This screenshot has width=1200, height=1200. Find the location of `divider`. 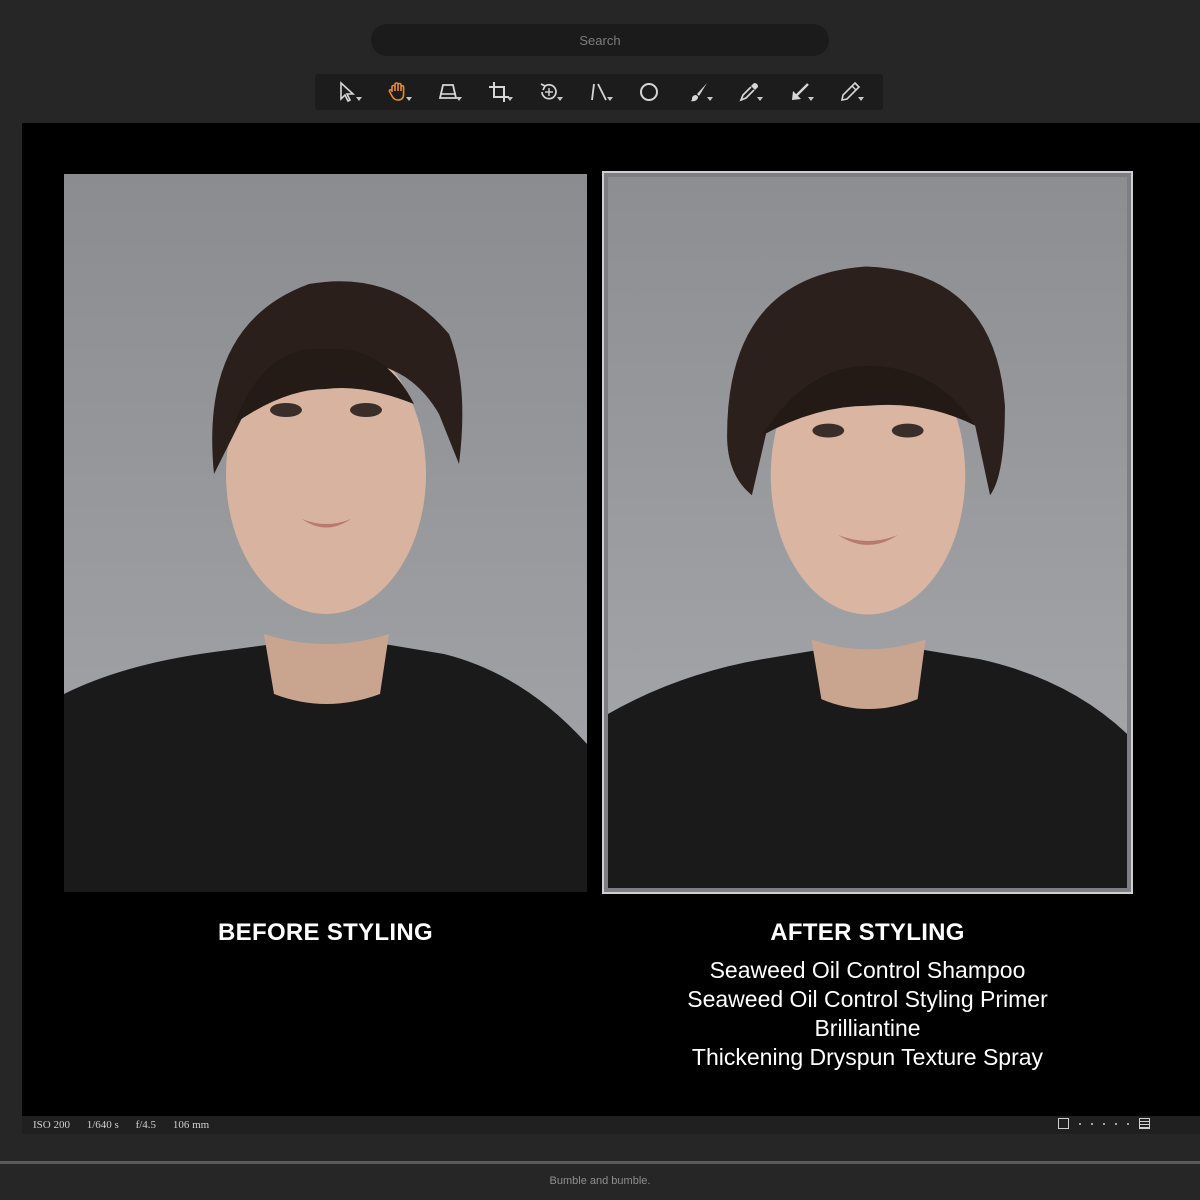

divider is located at coordinates (600, 1162).